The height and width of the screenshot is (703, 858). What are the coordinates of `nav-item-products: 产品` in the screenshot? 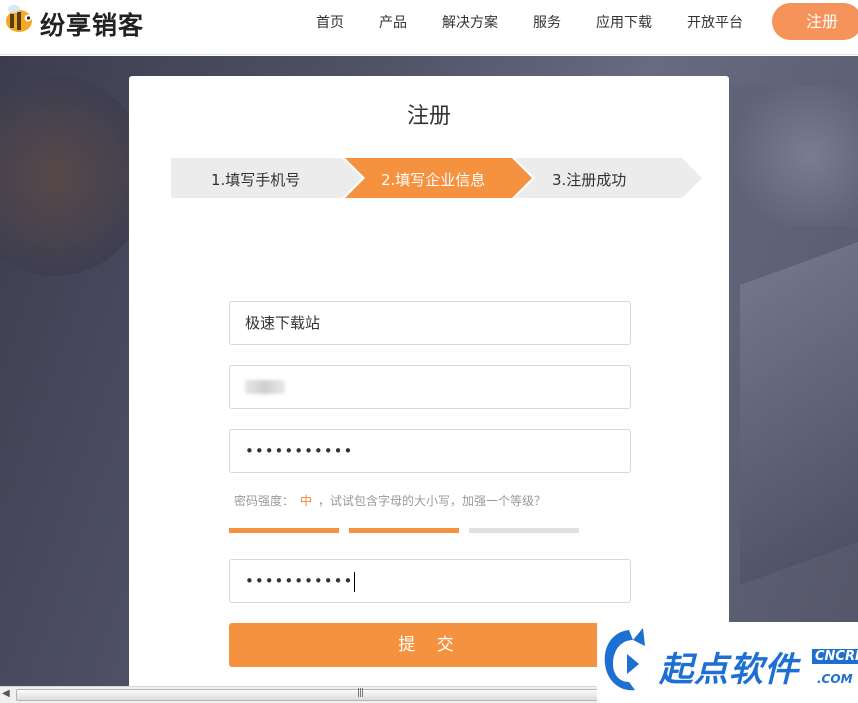 It's located at (393, 22).